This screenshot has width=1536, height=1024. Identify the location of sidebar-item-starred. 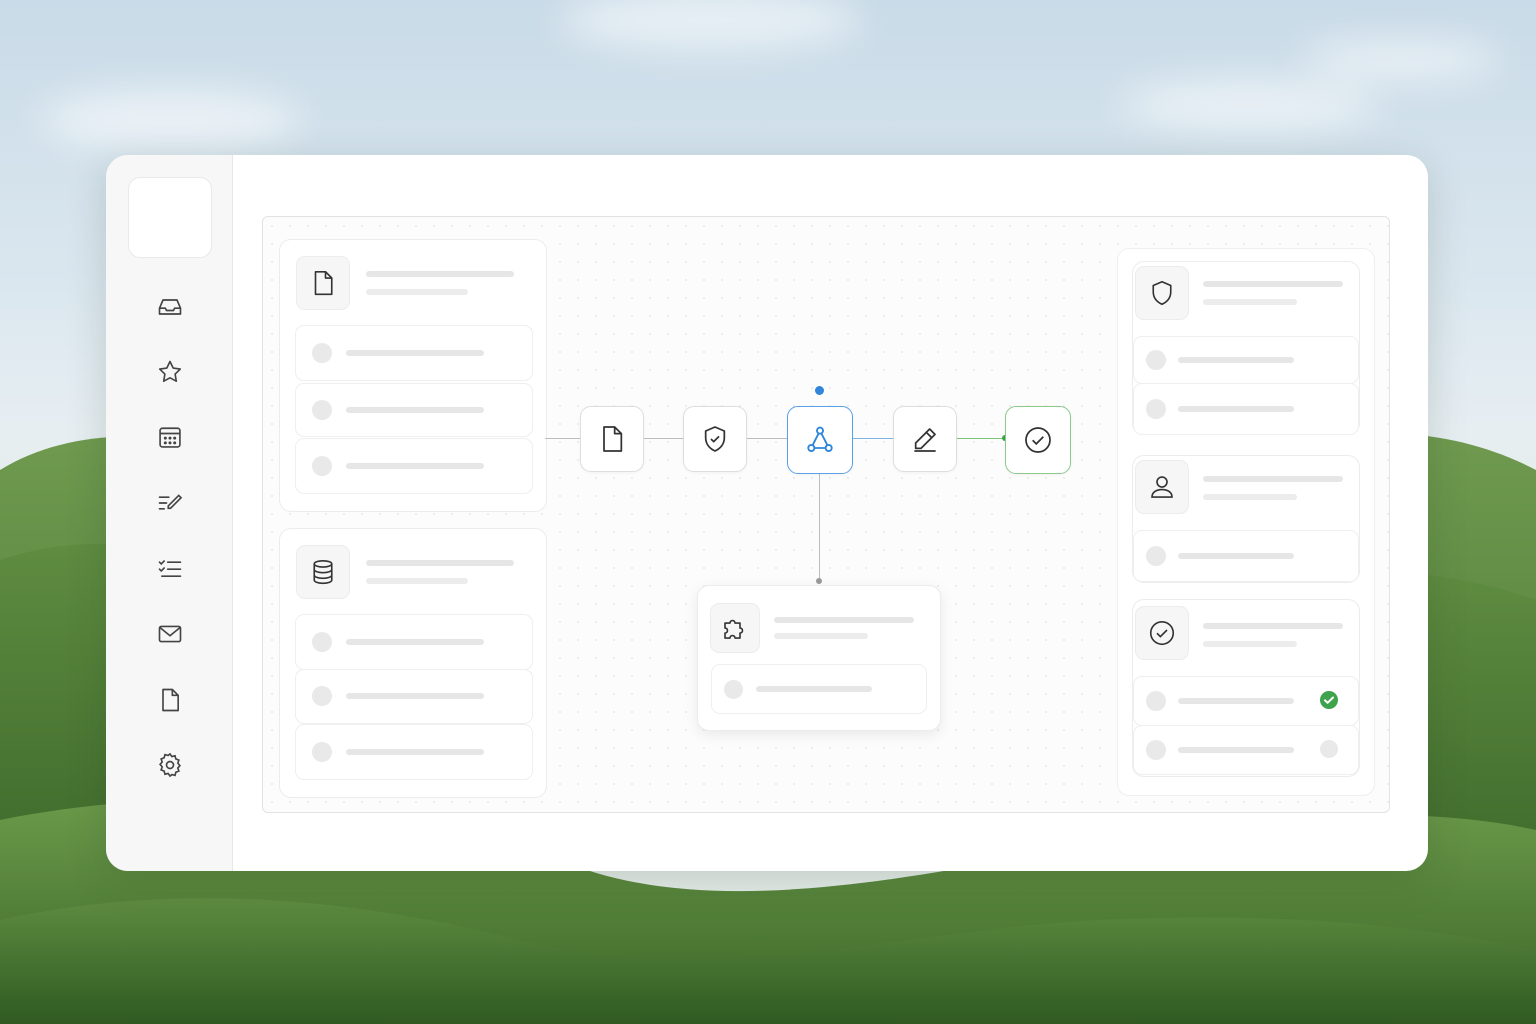
(170, 372).